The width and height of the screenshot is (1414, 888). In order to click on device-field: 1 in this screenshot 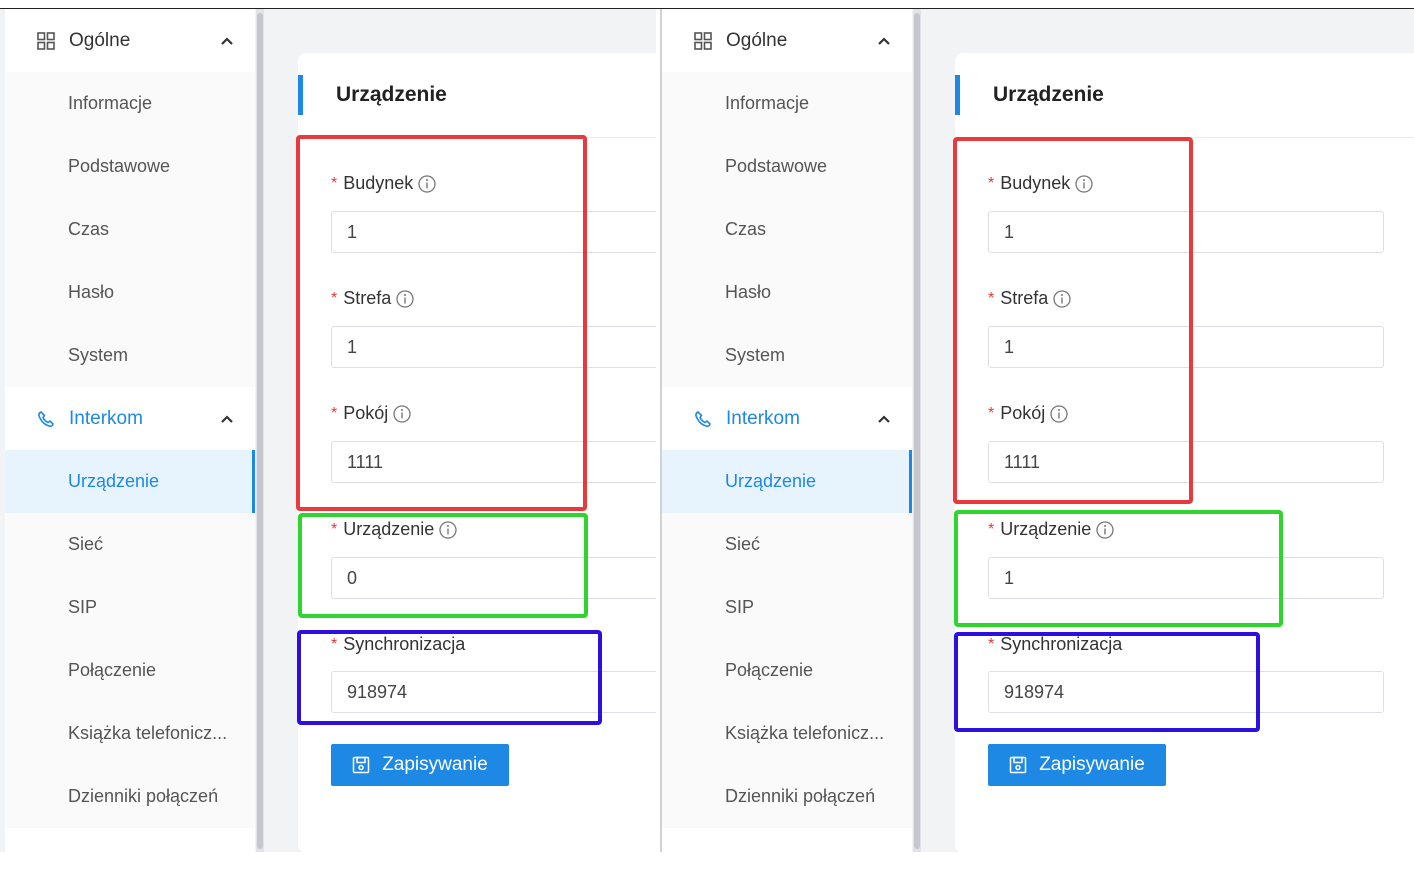, I will do `click(1186, 578)`.